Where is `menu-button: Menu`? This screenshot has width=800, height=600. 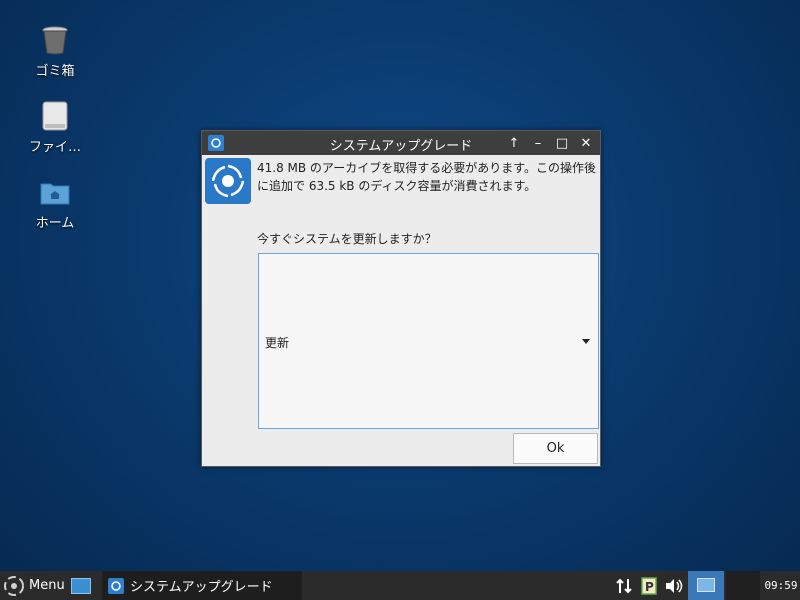 menu-button: Menu is located at coordinates (48, 585).